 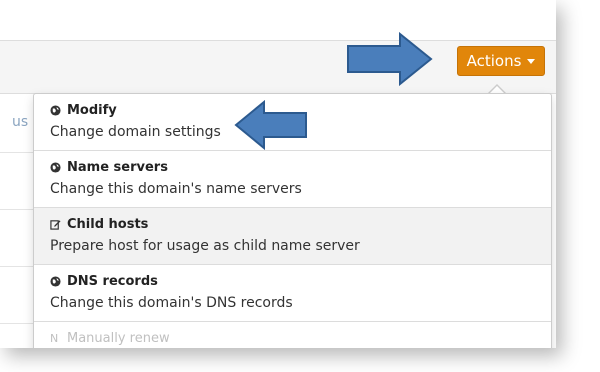 What do you see at coordinates (20, 122) in the screenshot?
I see `background-column-label: us` at bounding box center [20, 122].